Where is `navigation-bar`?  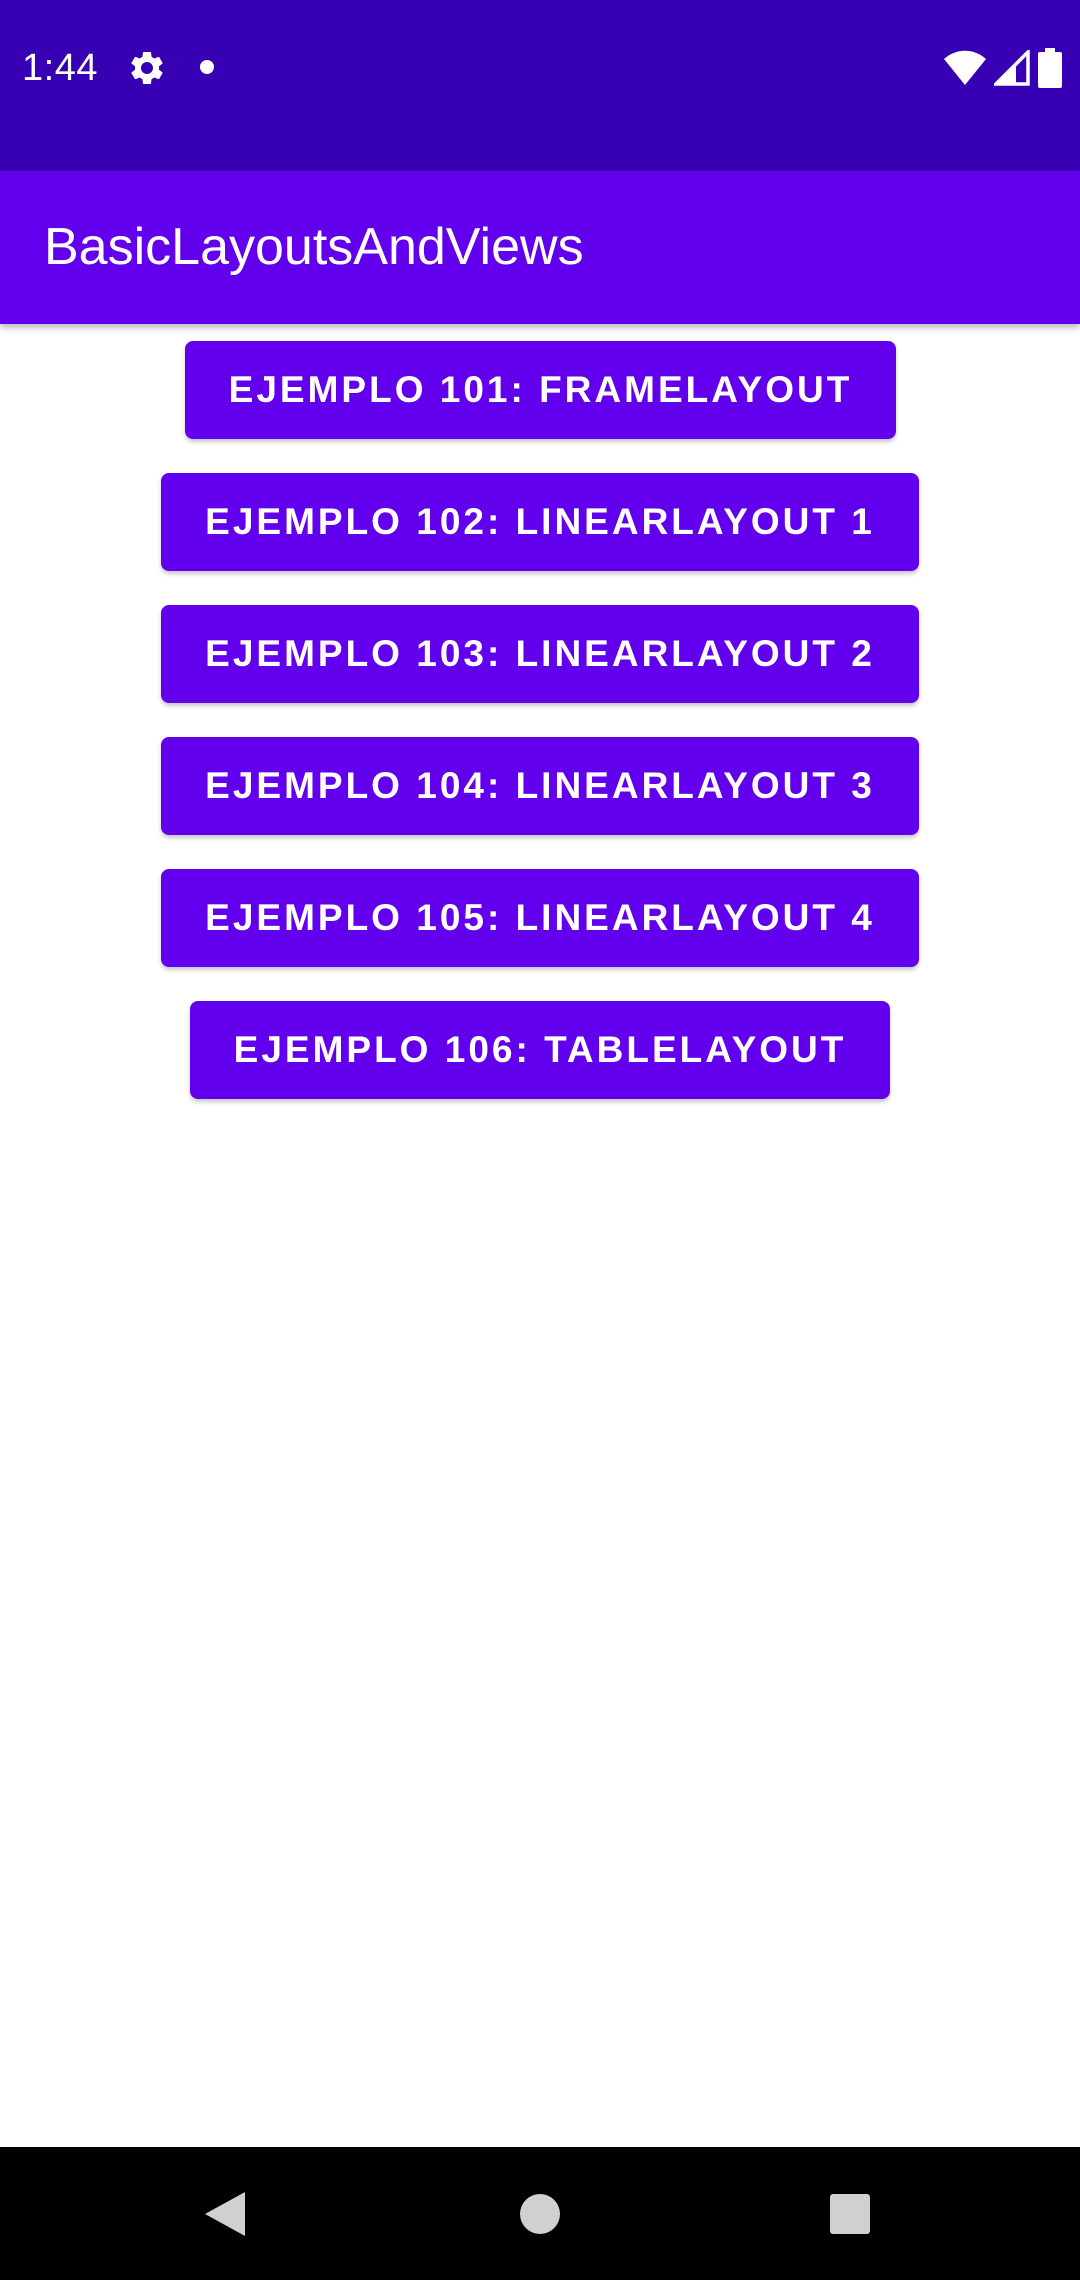 navigation-bar is located at coordinates (540, 2213).